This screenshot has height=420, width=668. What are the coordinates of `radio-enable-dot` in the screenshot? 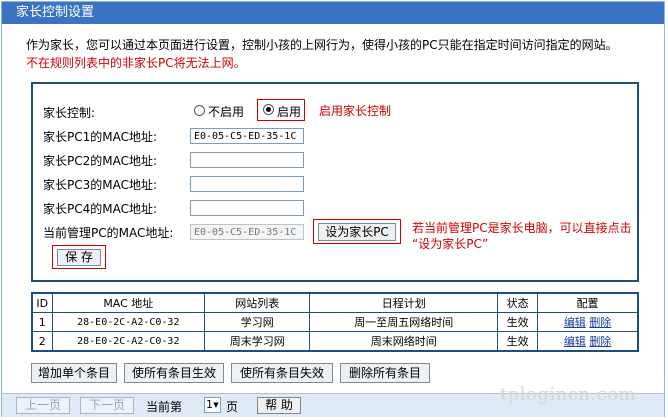 It's located at (268, 109).